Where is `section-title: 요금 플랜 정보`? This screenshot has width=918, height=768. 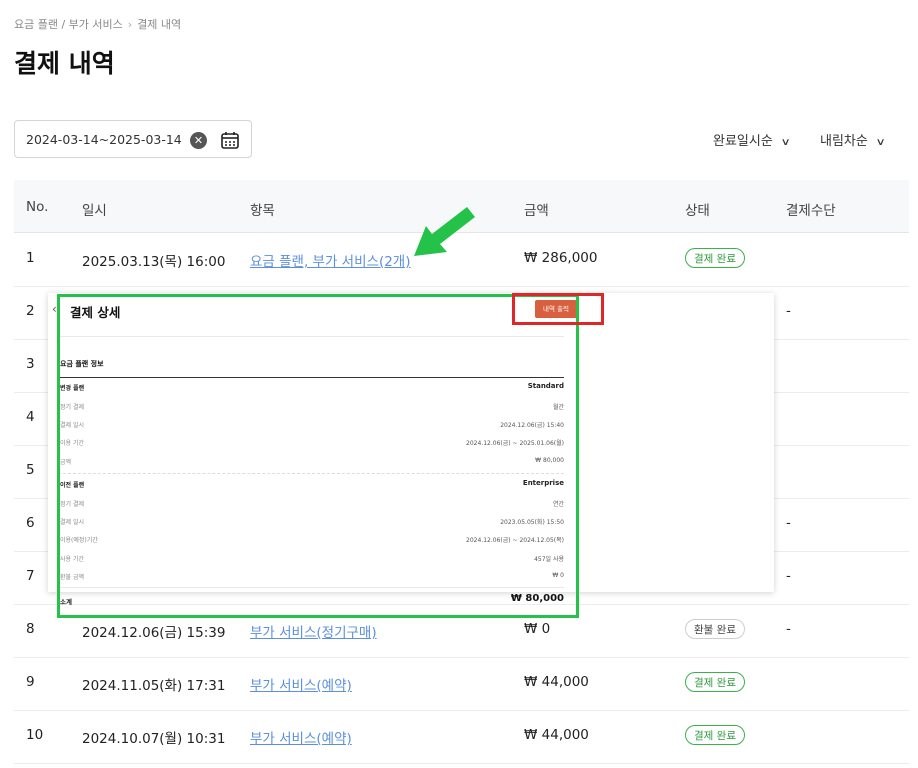
section-title: 요금 플랜 정보 is located at coordinates (82, 364).